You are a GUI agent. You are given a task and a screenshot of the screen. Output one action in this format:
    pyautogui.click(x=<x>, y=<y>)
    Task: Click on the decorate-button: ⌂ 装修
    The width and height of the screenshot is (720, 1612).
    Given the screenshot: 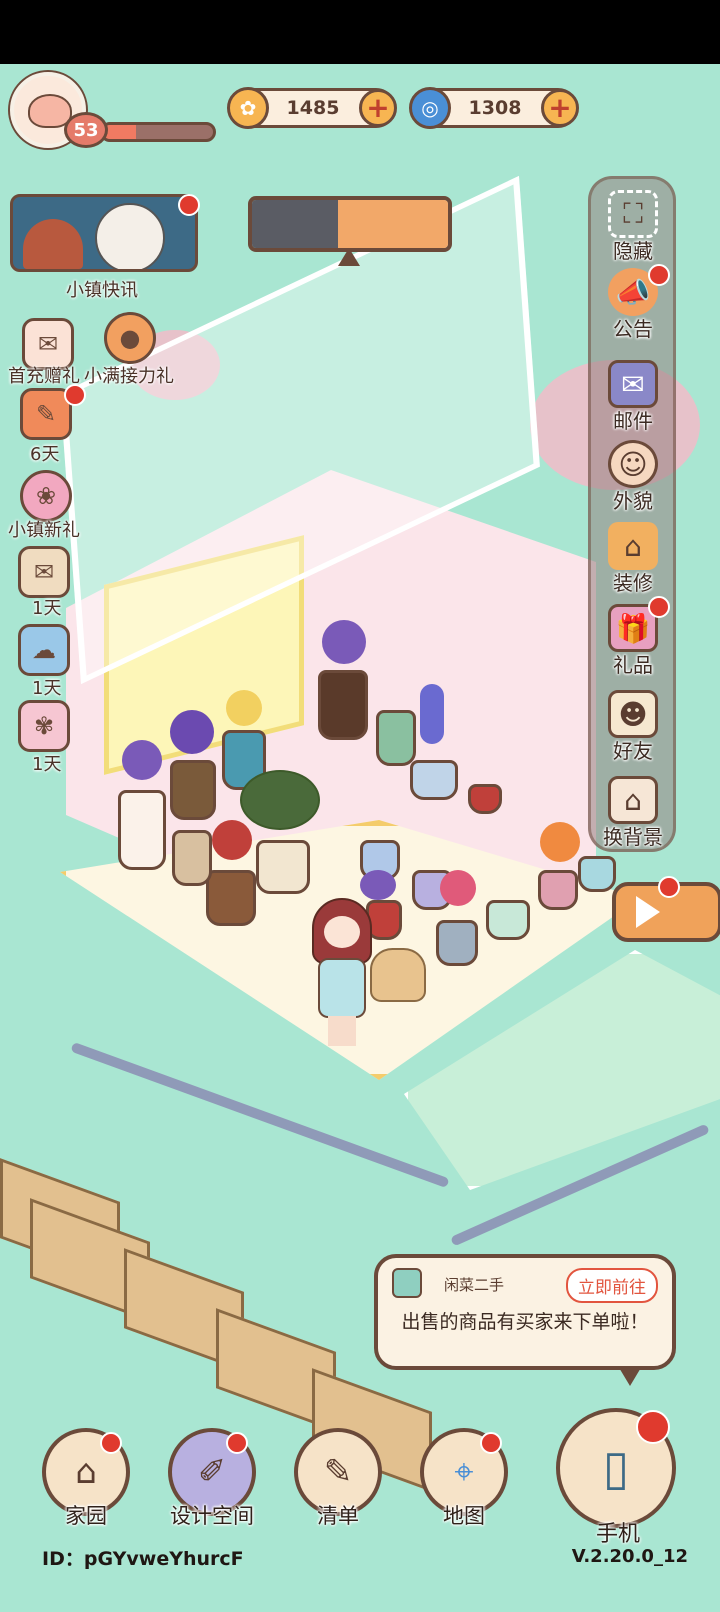 What is the action you would take?
    pyautogui.click(x=633, y=558)
    